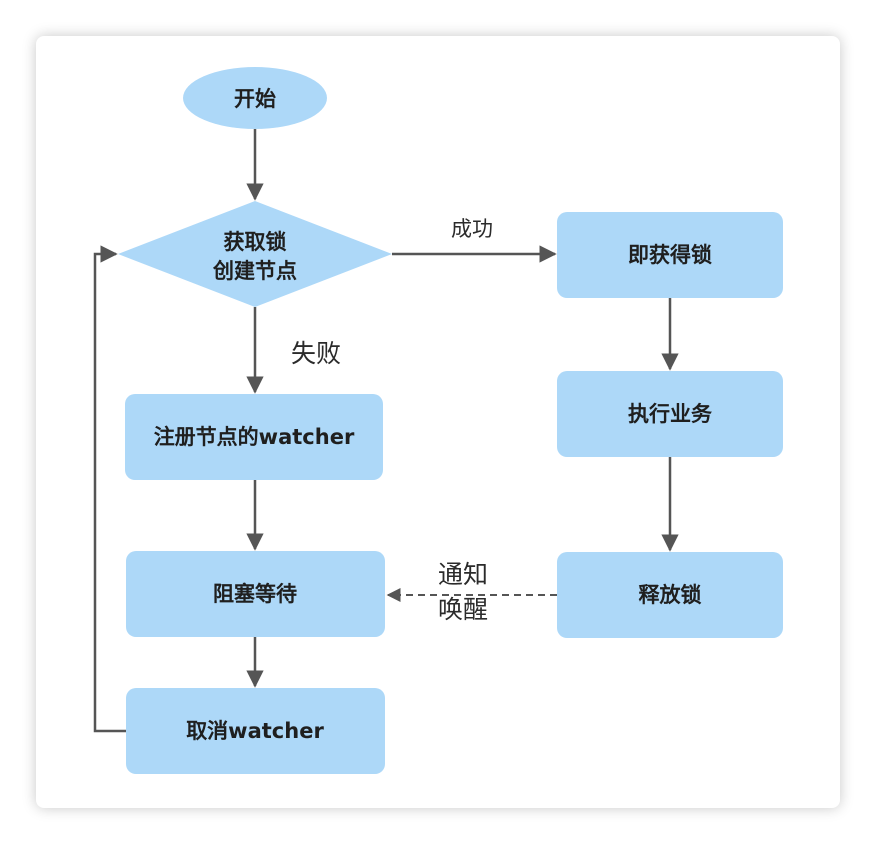 Image resolution: width=876 pixels, height=846 pixels. Describe the element at coordinates (670, 414) in the screenshot. I see `execute-business-label: 执行业务` at that location.